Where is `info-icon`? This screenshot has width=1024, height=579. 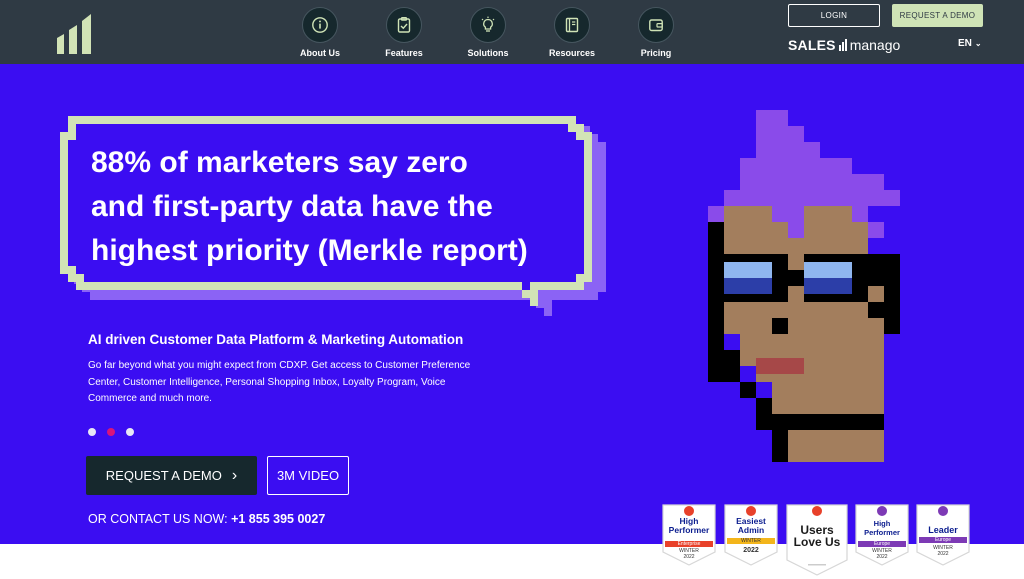
info-icon is located at coordinates (320, 25).